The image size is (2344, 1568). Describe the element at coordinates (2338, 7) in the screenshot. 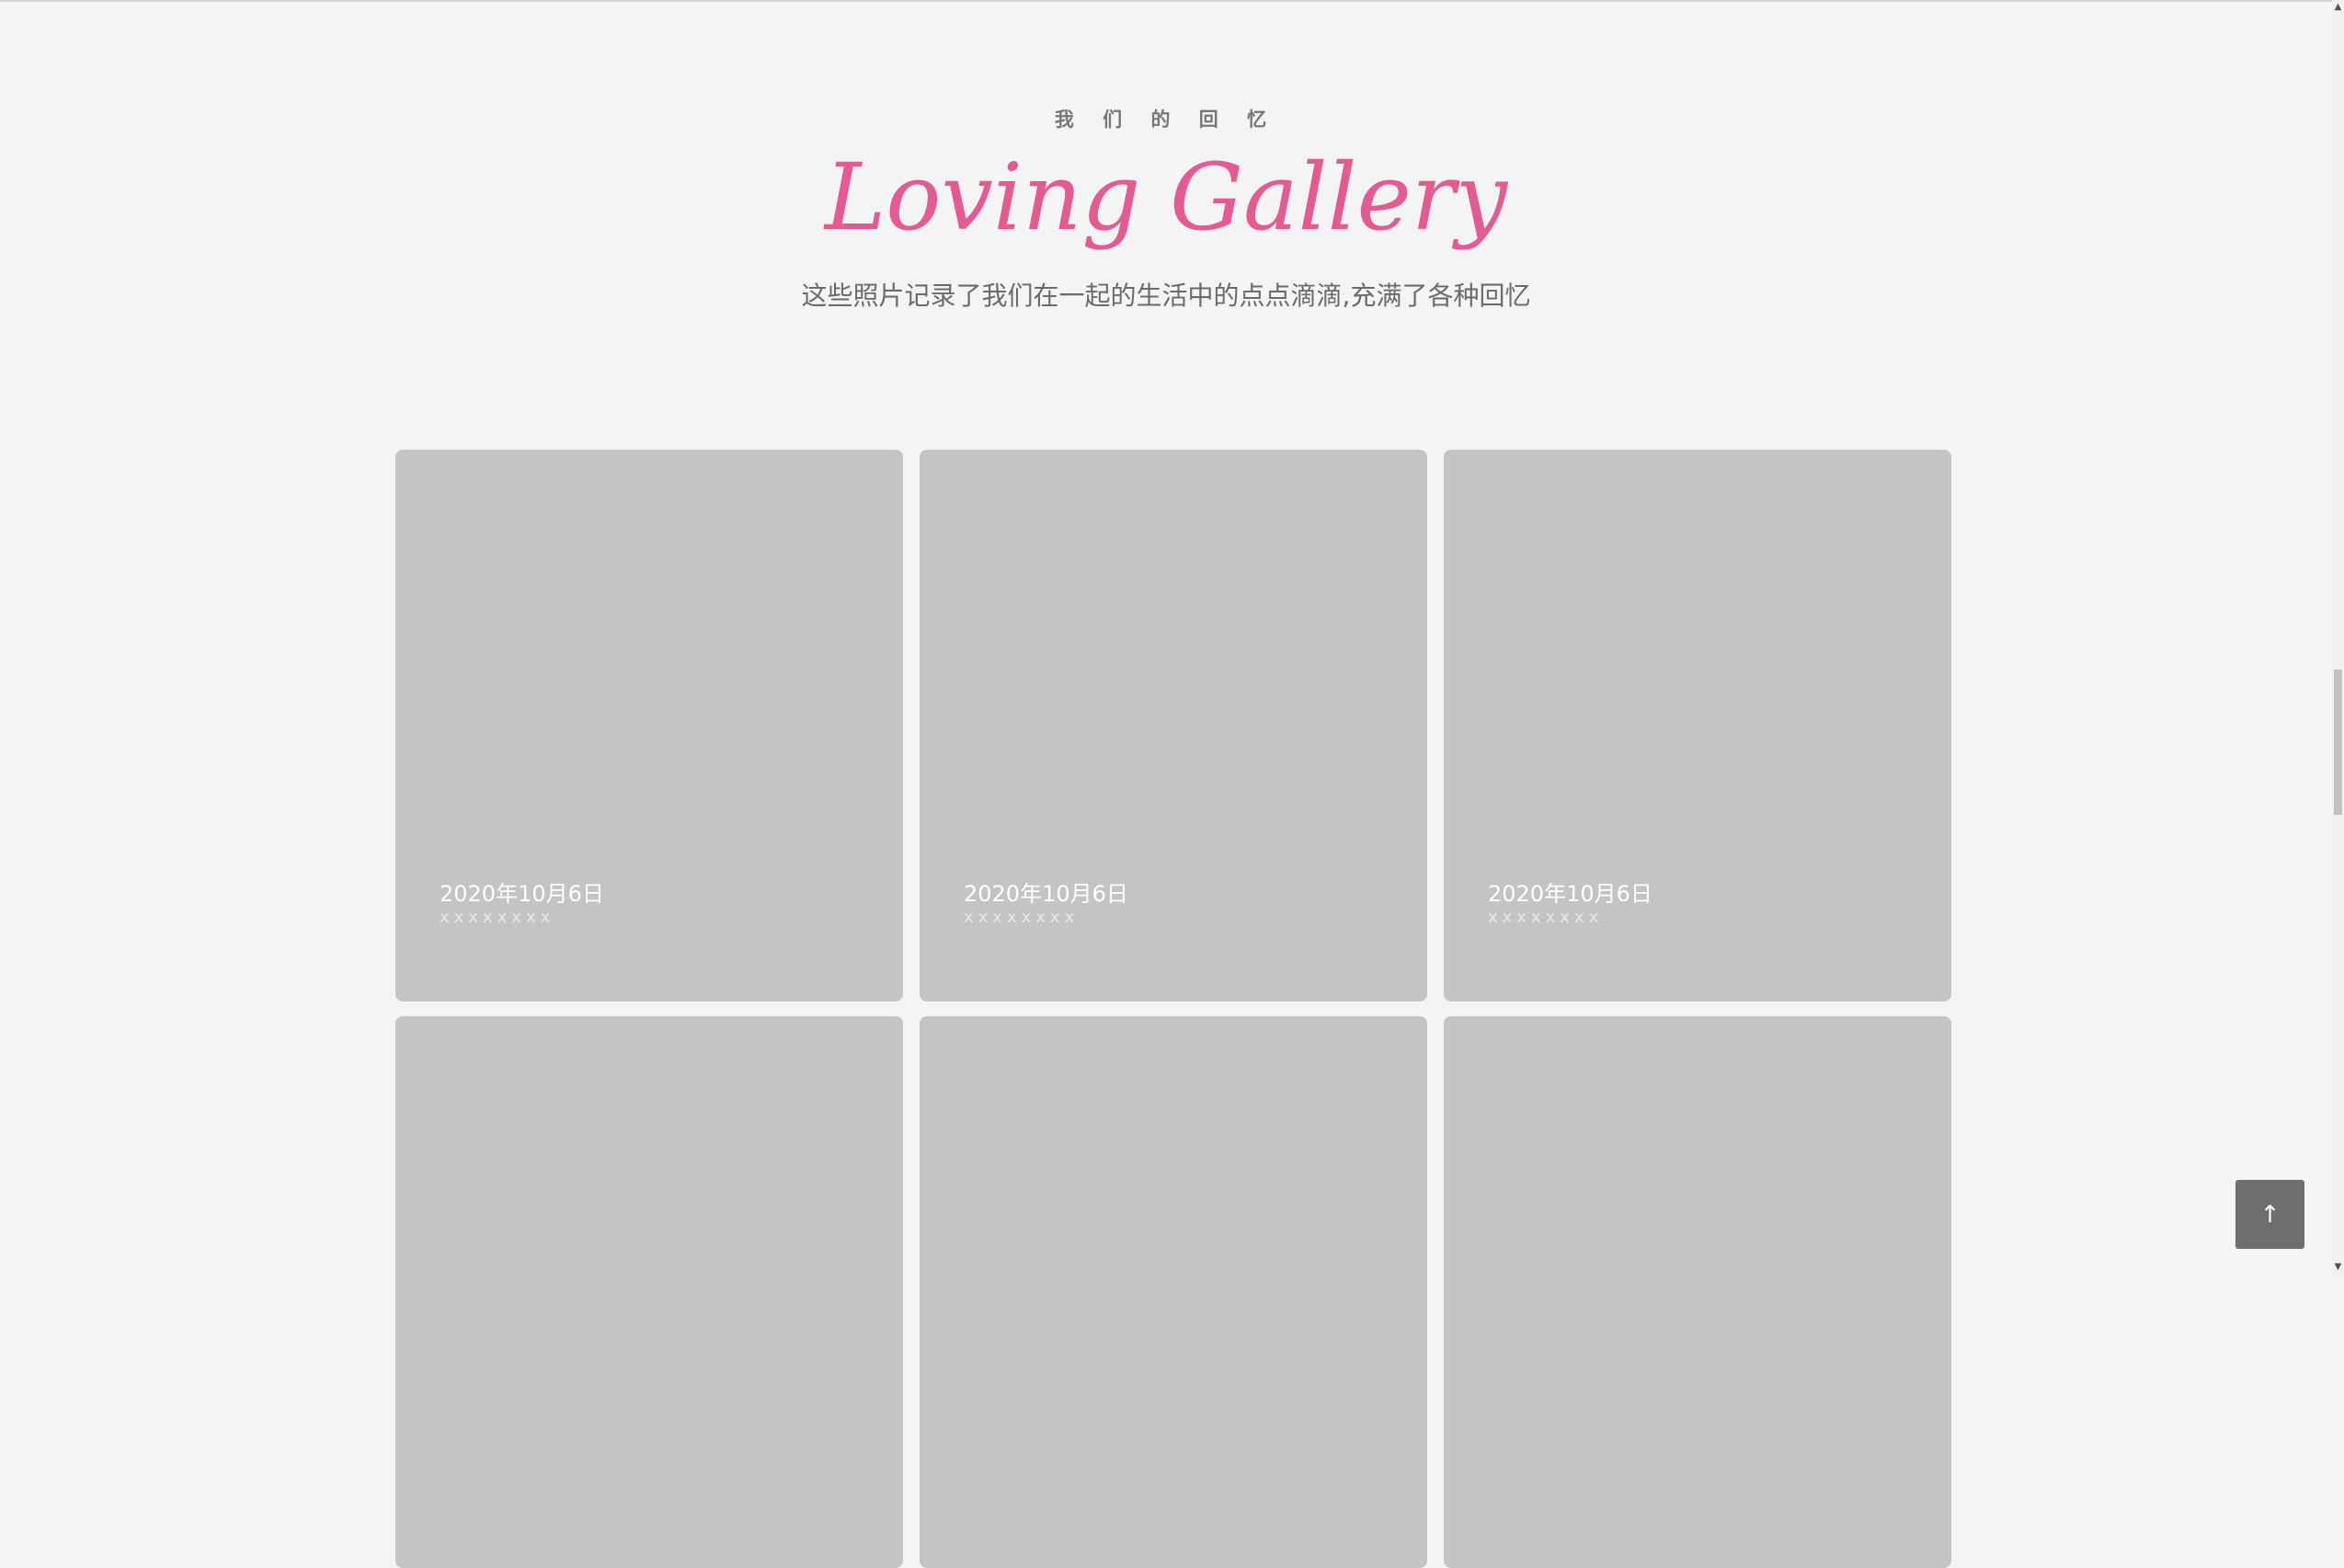

I see `scroll-up-arrow-icon: ▲` at that location.